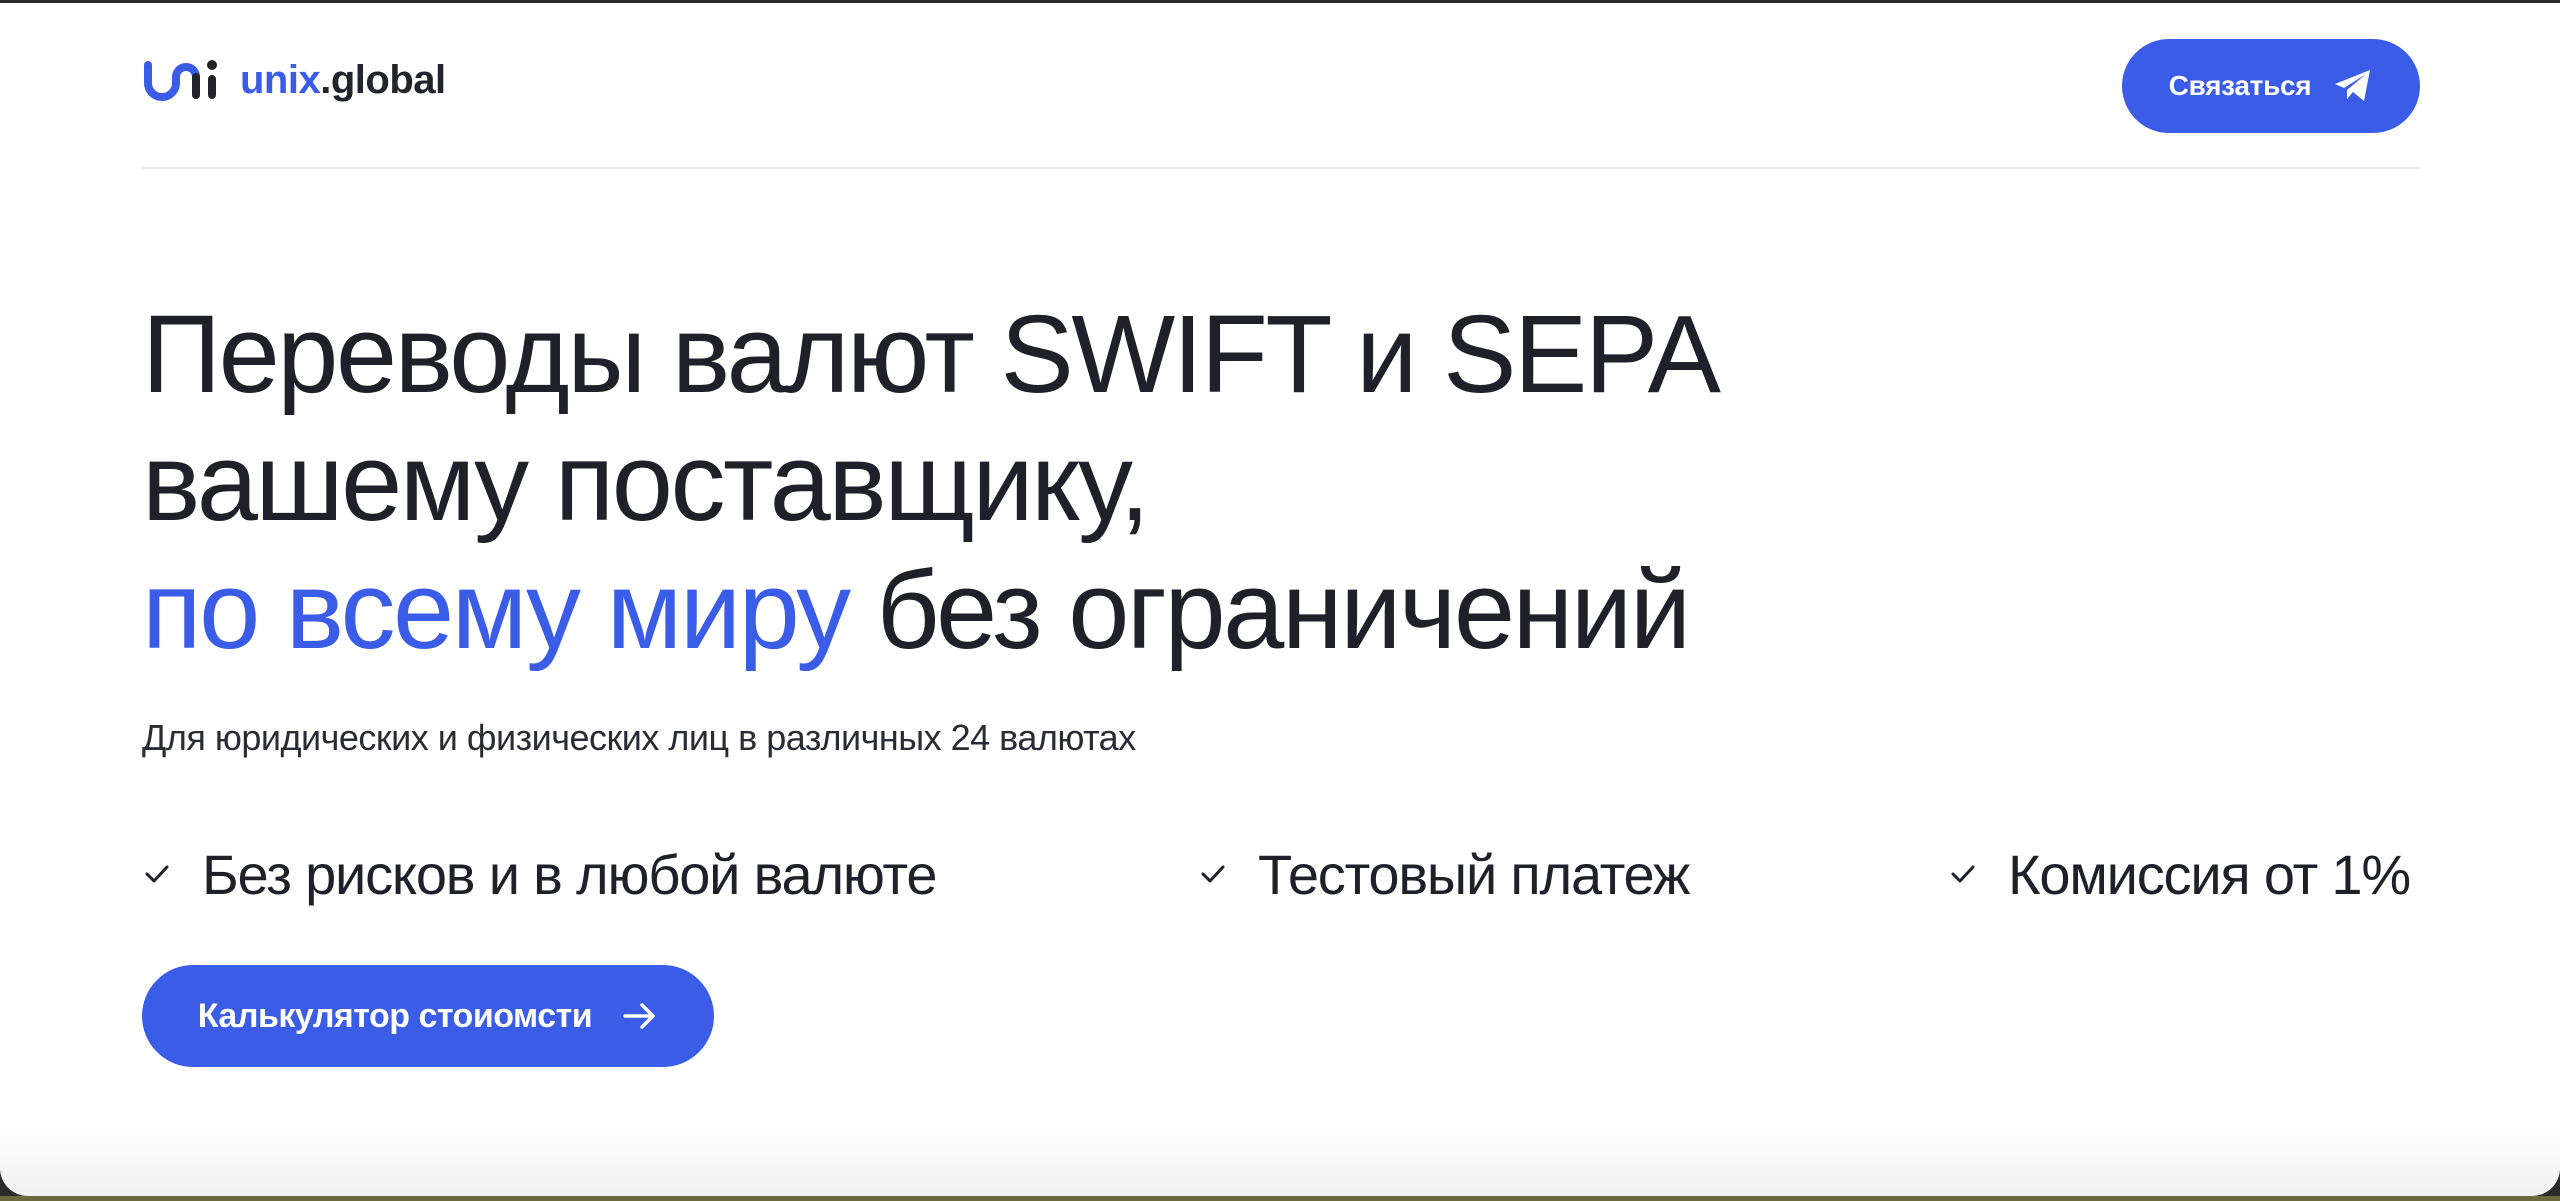 The height and width of the screenshot is (1201, 2560). I want to click on logo-text-accent: unix, so click(280, 79).